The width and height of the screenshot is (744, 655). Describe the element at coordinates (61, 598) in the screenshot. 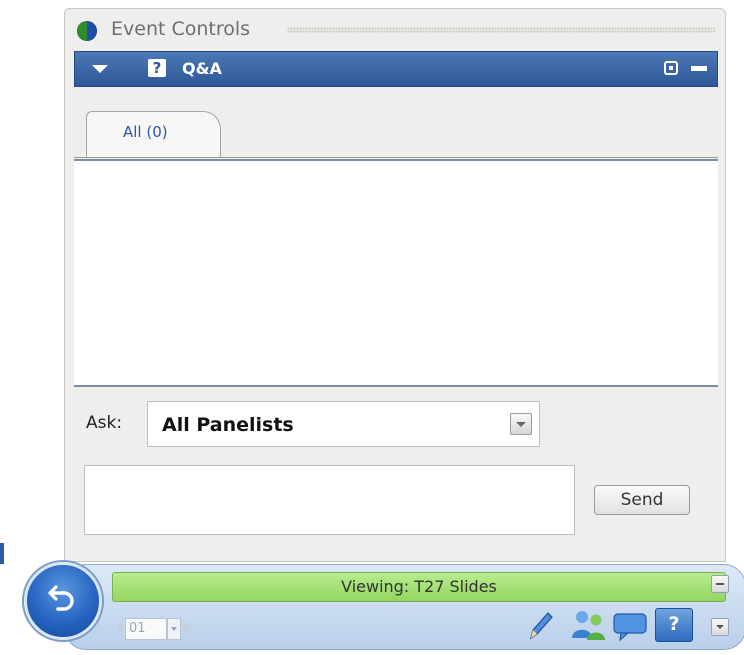

I see `back-arrow-icon` at that location.